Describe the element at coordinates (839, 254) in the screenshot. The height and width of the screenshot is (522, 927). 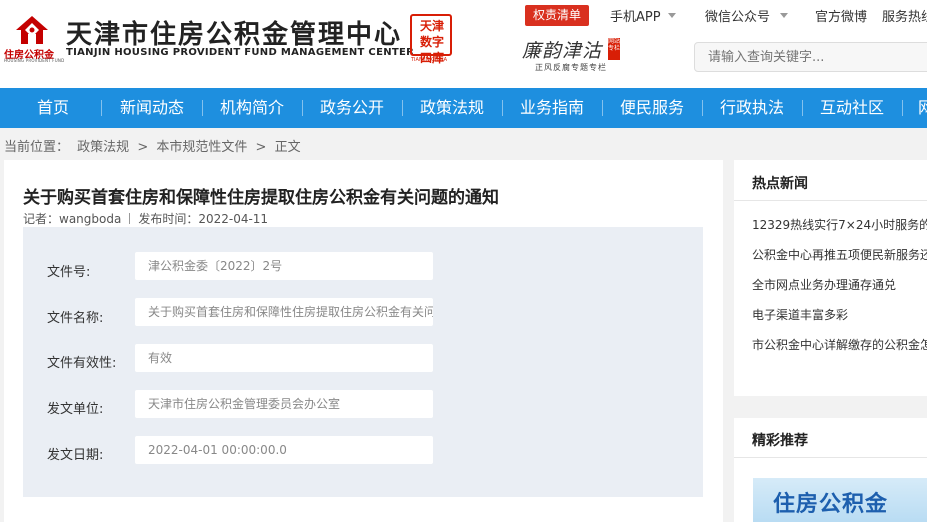
I see `hot-news-item: 公积金中心再推五项便民新服务还` at that location.